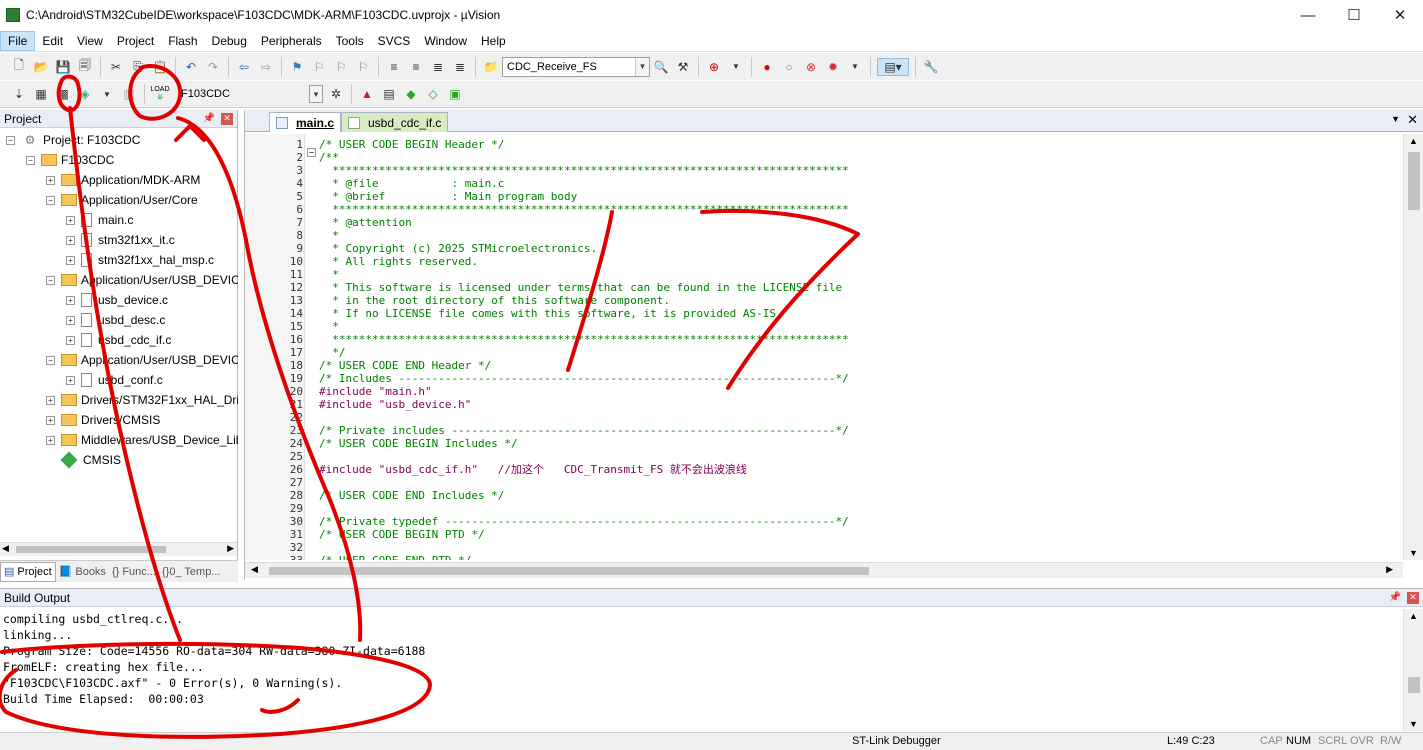 The width and height of the screenshot is (1423, 750). What do you see at coordinates (18, 40) in the screenshot?
I see `menu-file: File` at bounding box center [18, 40].